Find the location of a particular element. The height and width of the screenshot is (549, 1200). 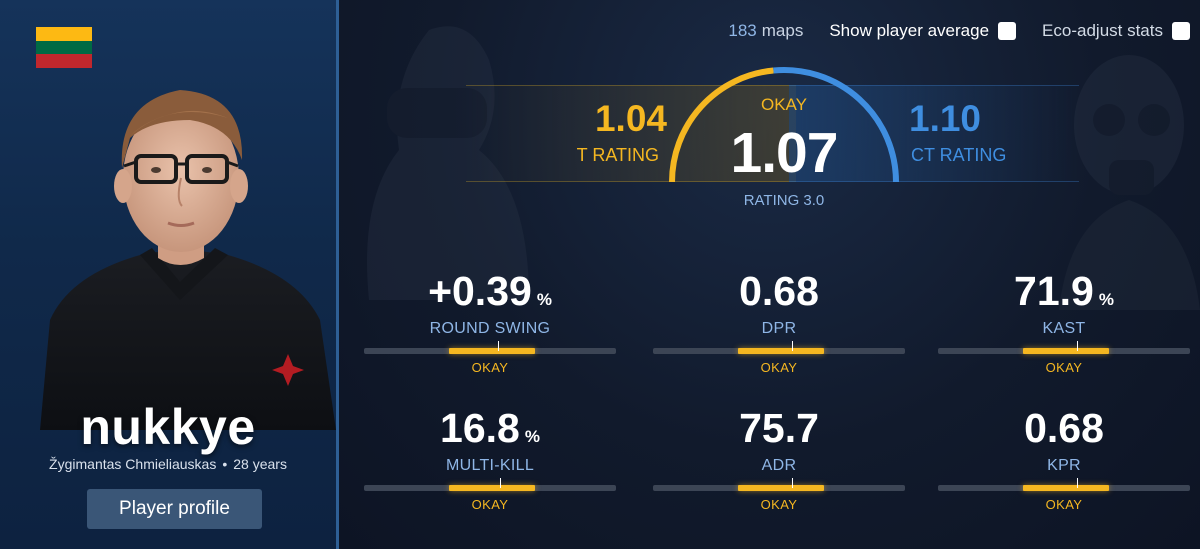

stat-card-multi-kill: 16.8% MULTI-KILL OKAY is located at coordinates (490, 458).